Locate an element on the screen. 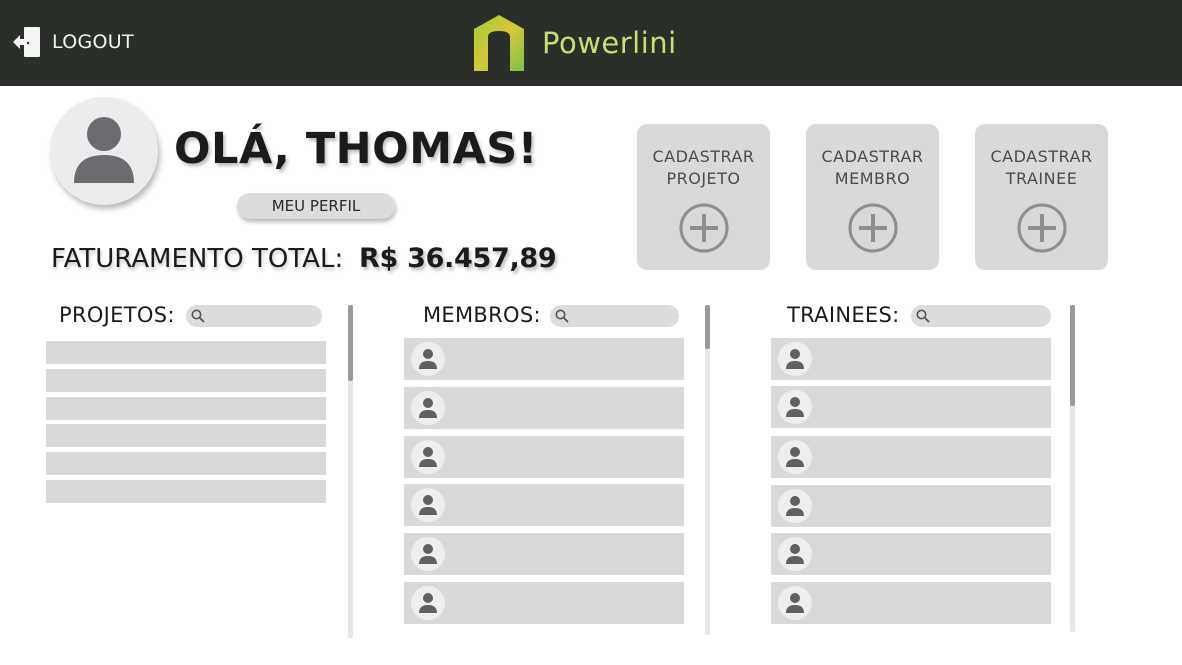 This screenshot has width=1182, height=665. members-title: MEMBROS: is located at coordinates (482, 315).